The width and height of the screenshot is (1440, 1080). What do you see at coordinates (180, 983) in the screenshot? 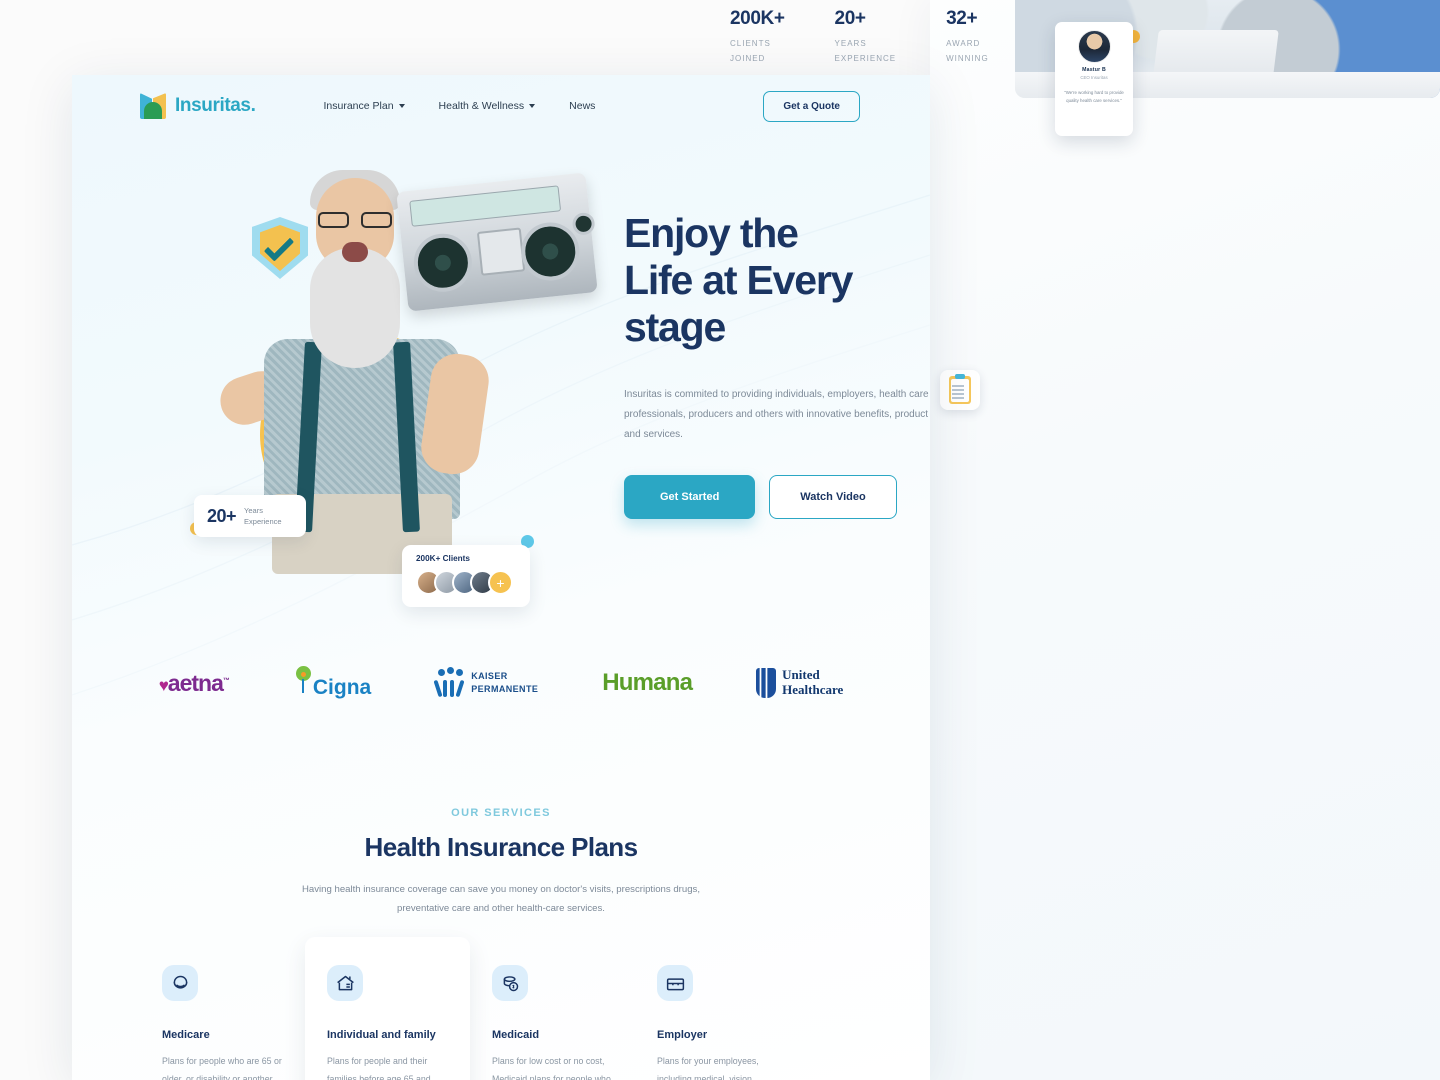
I see `senior-person-icon` at bounding box center [180, 983].